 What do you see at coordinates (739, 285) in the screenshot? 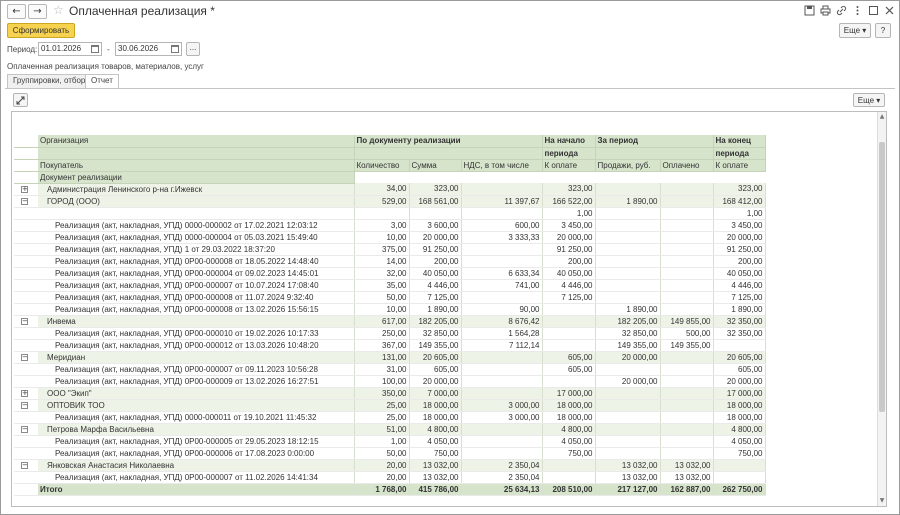
I see `cell-end: 4 446,00` at bounding box center [739, 285].